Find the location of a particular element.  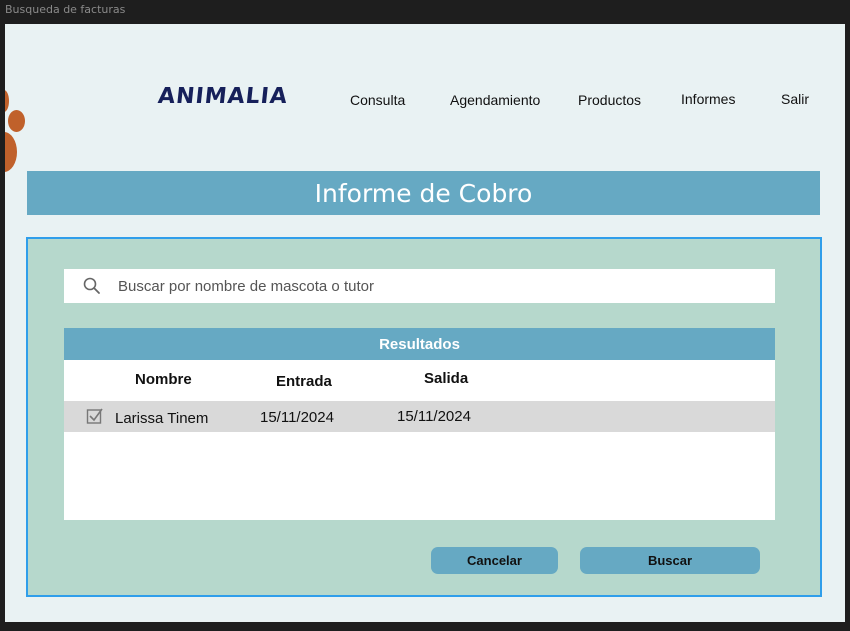

brand-logo: ANIMALIA is located at coordinates (223, 96).